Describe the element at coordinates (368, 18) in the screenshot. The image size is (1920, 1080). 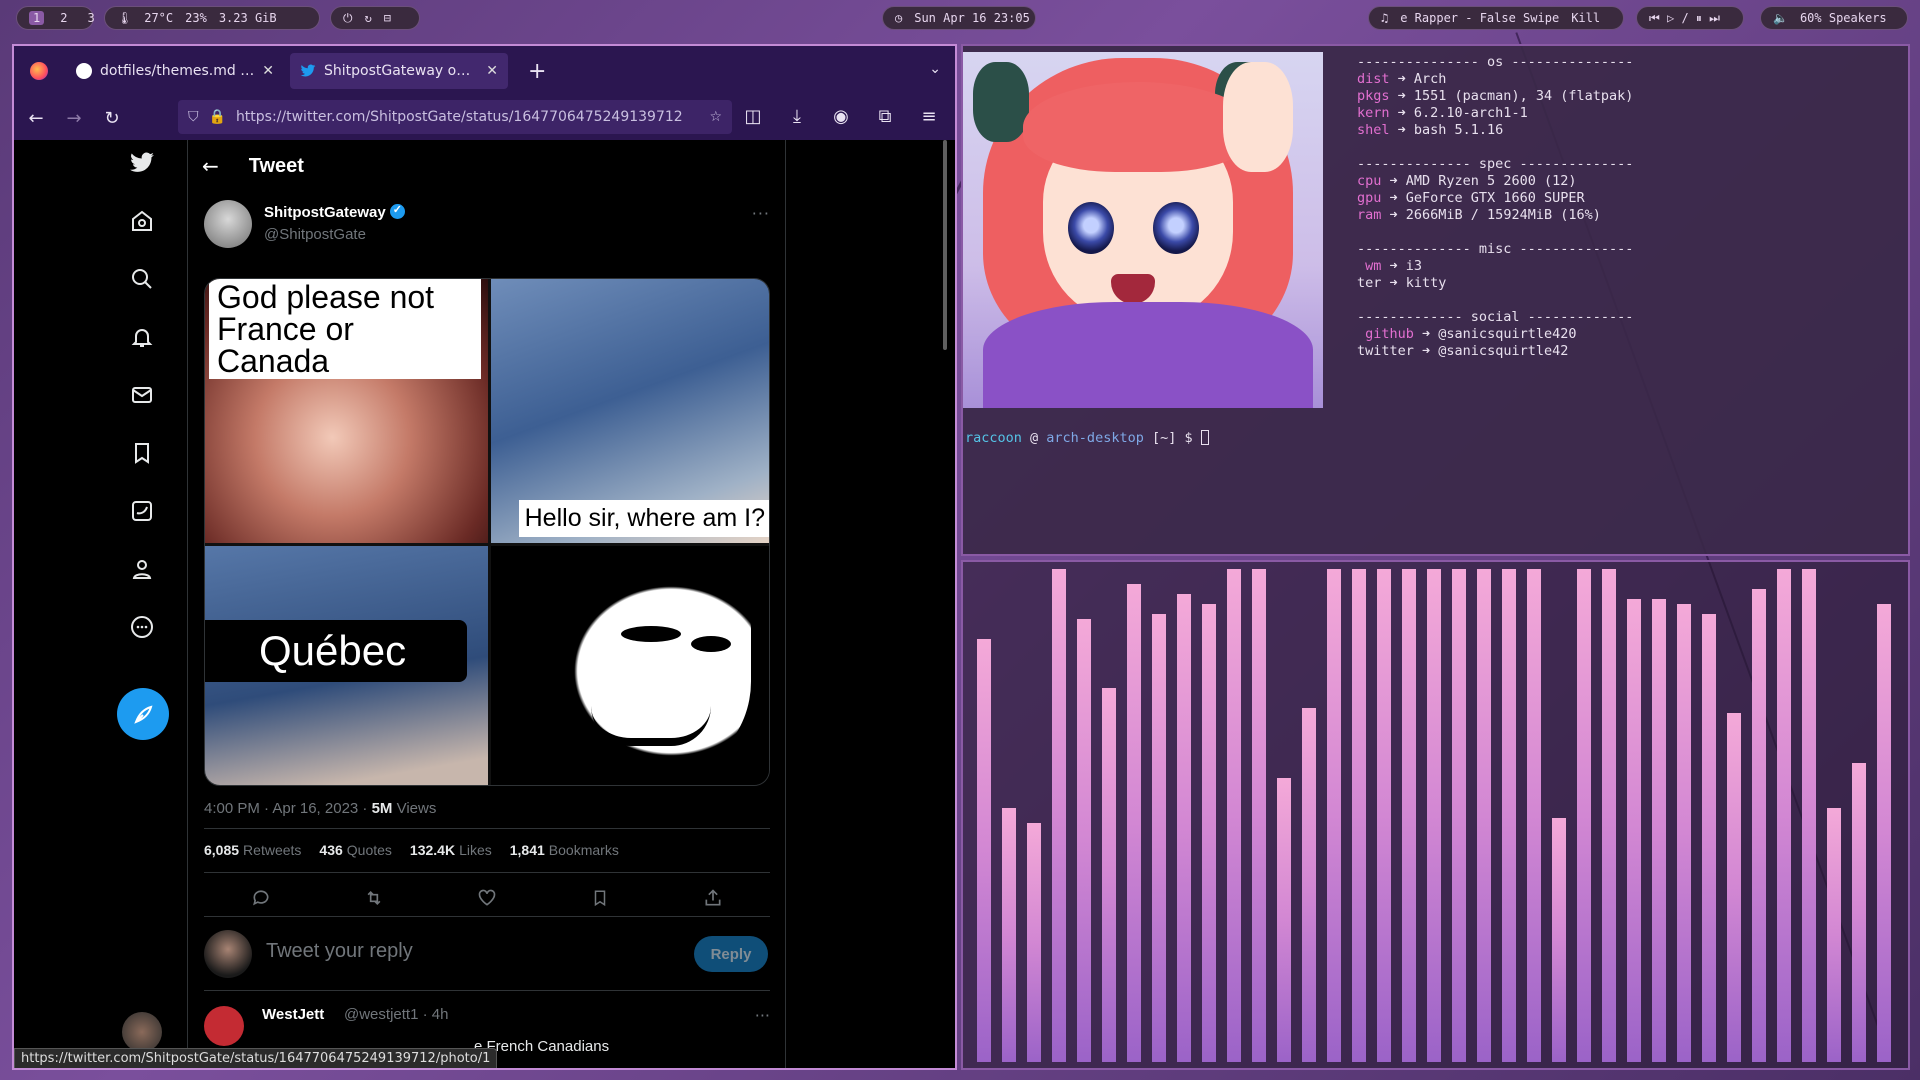
I see `reboot-icon: ↻` at that location.